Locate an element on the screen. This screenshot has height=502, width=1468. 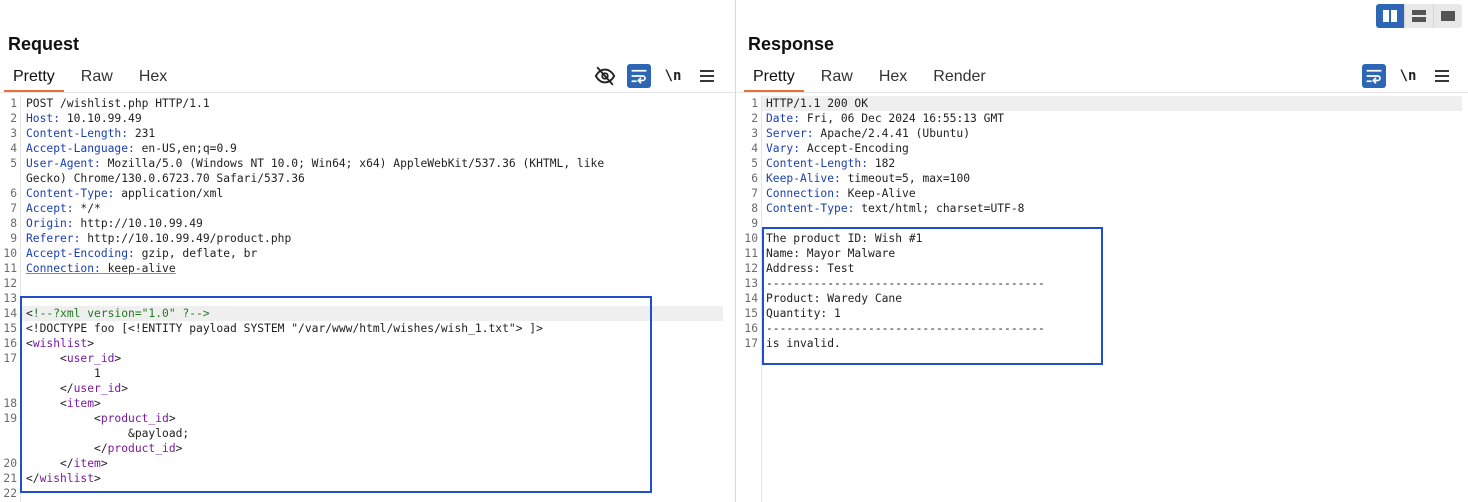
response-code-line: 11 Name: Mayor Malware is located at coordinates (1102, 253).